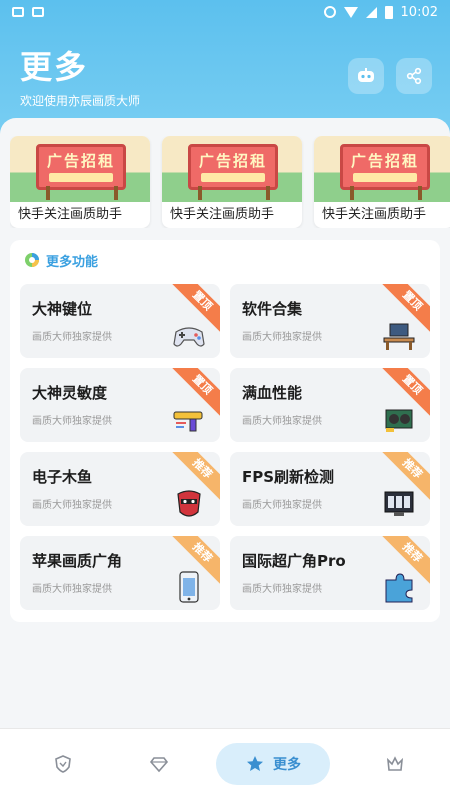  I want to click on feature-card-wooden-fish: 电子木鱼 画质大师独家提供 推荐, so click(120, 489).